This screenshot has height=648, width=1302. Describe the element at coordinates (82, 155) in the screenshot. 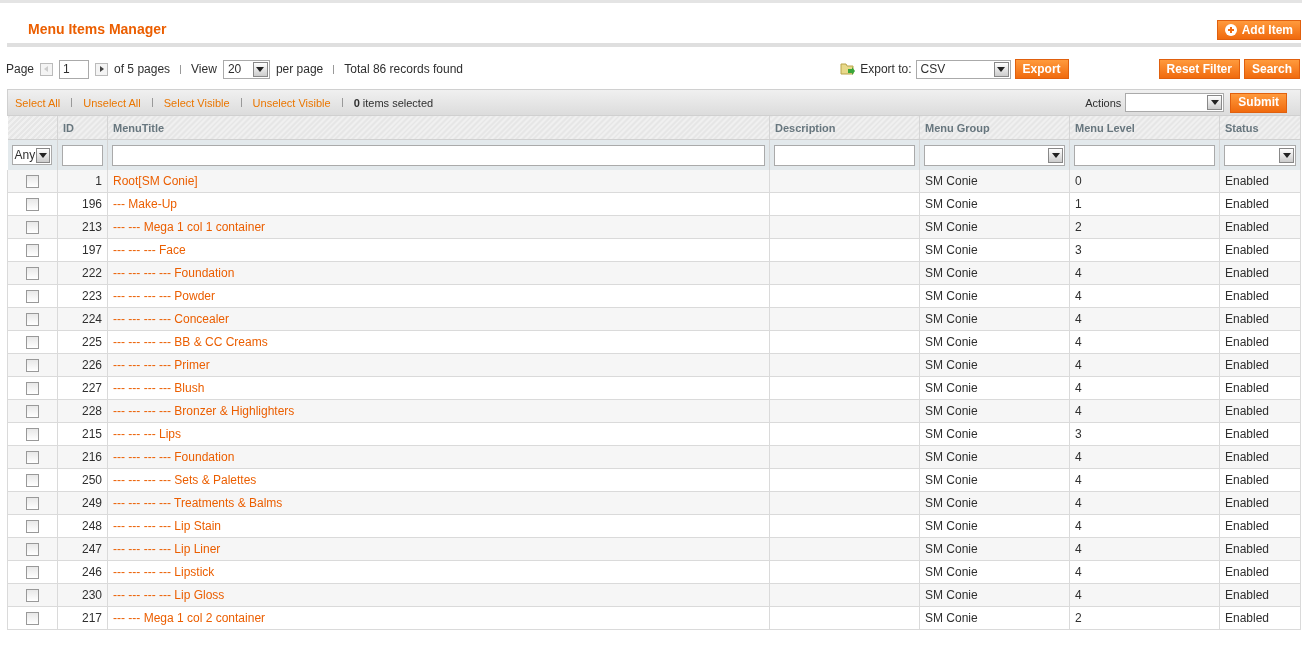

I see `id-filter-field` at that location.